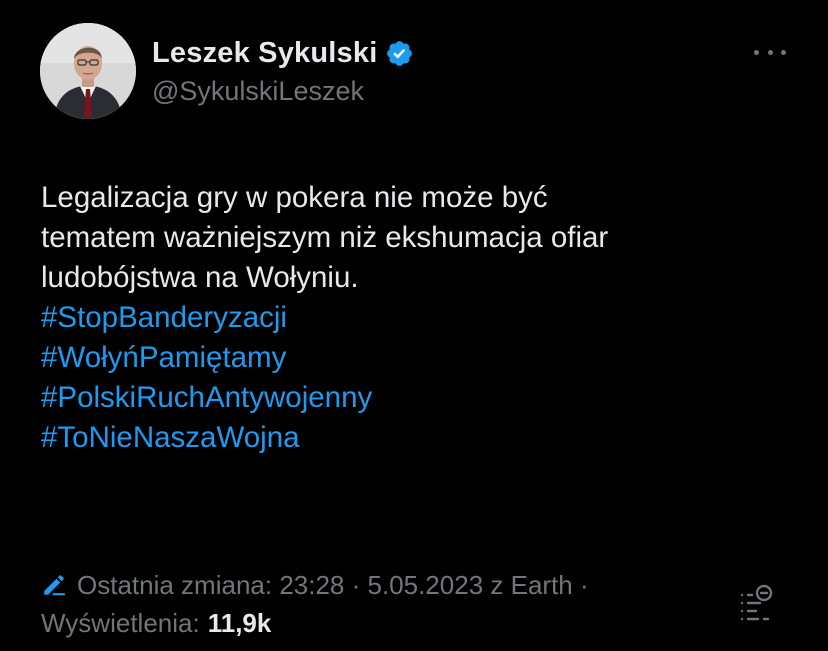  Describe the element at coordinates (200, 277) in the screenshot. I see `tweet-text-line: ludobójstwa na Wołyniu.` at that location.